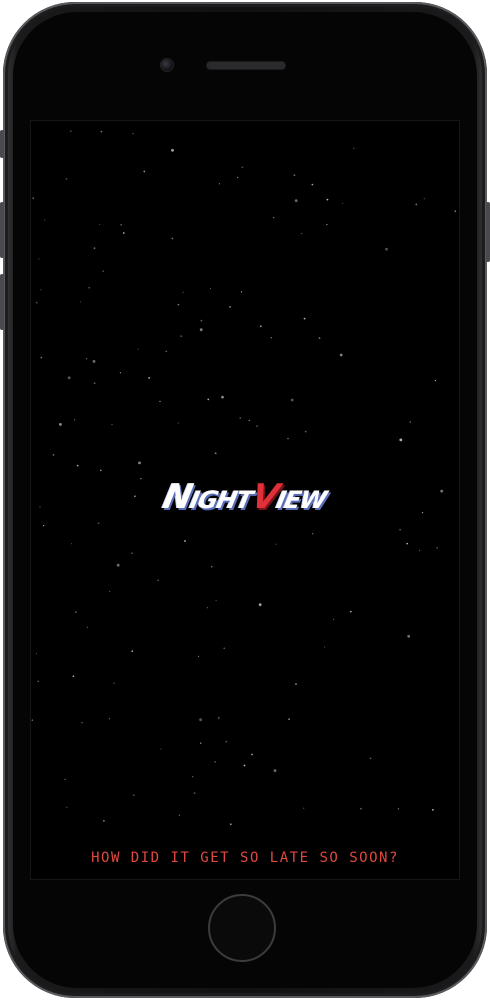  I want to click on tagline-text: HOW DID IT GET SO LATE SO SOON?, so click(245, 858).